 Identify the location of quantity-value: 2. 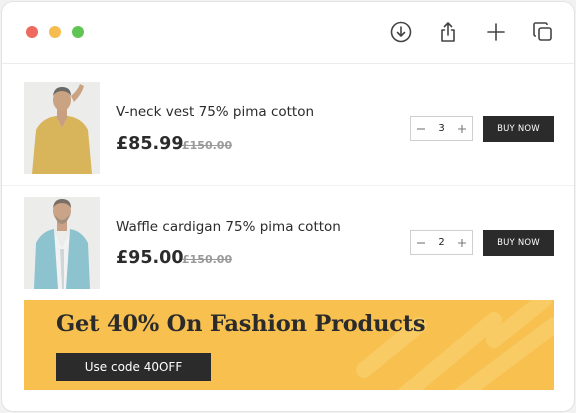
(442, 242).